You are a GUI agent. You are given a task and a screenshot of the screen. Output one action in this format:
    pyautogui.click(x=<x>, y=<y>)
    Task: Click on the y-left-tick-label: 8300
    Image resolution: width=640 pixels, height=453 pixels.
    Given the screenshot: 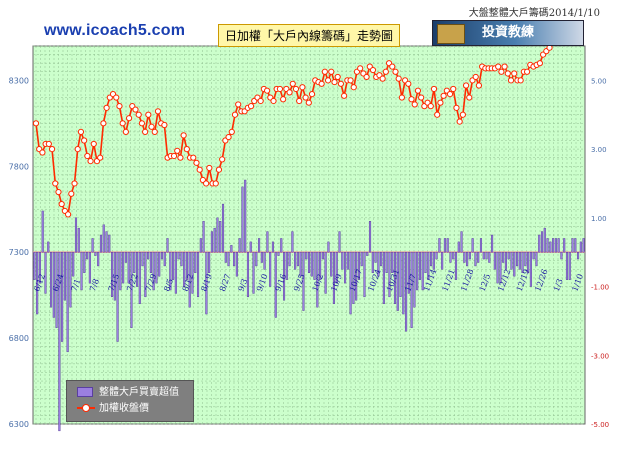 What is the action you would take?
    pyautogui.click(x=19, y=80)
    